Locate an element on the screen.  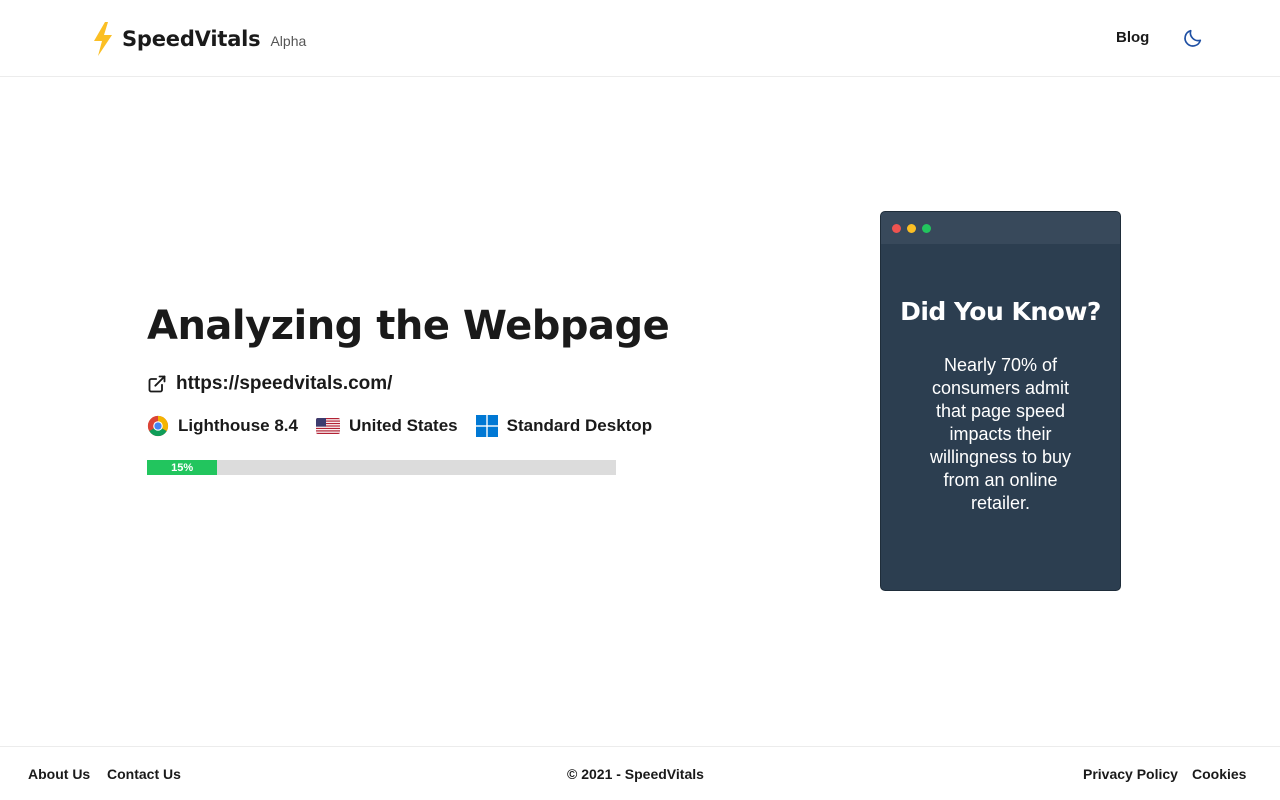
window-dot-red is located at coordinates (896, 228).